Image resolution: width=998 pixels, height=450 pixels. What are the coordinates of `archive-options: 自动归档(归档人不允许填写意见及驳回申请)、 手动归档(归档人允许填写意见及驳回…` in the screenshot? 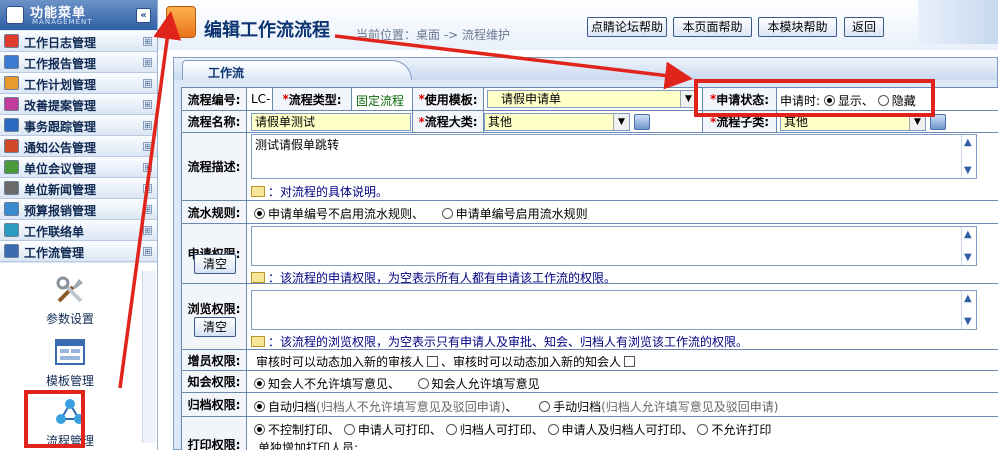 It's located at (516, 406).